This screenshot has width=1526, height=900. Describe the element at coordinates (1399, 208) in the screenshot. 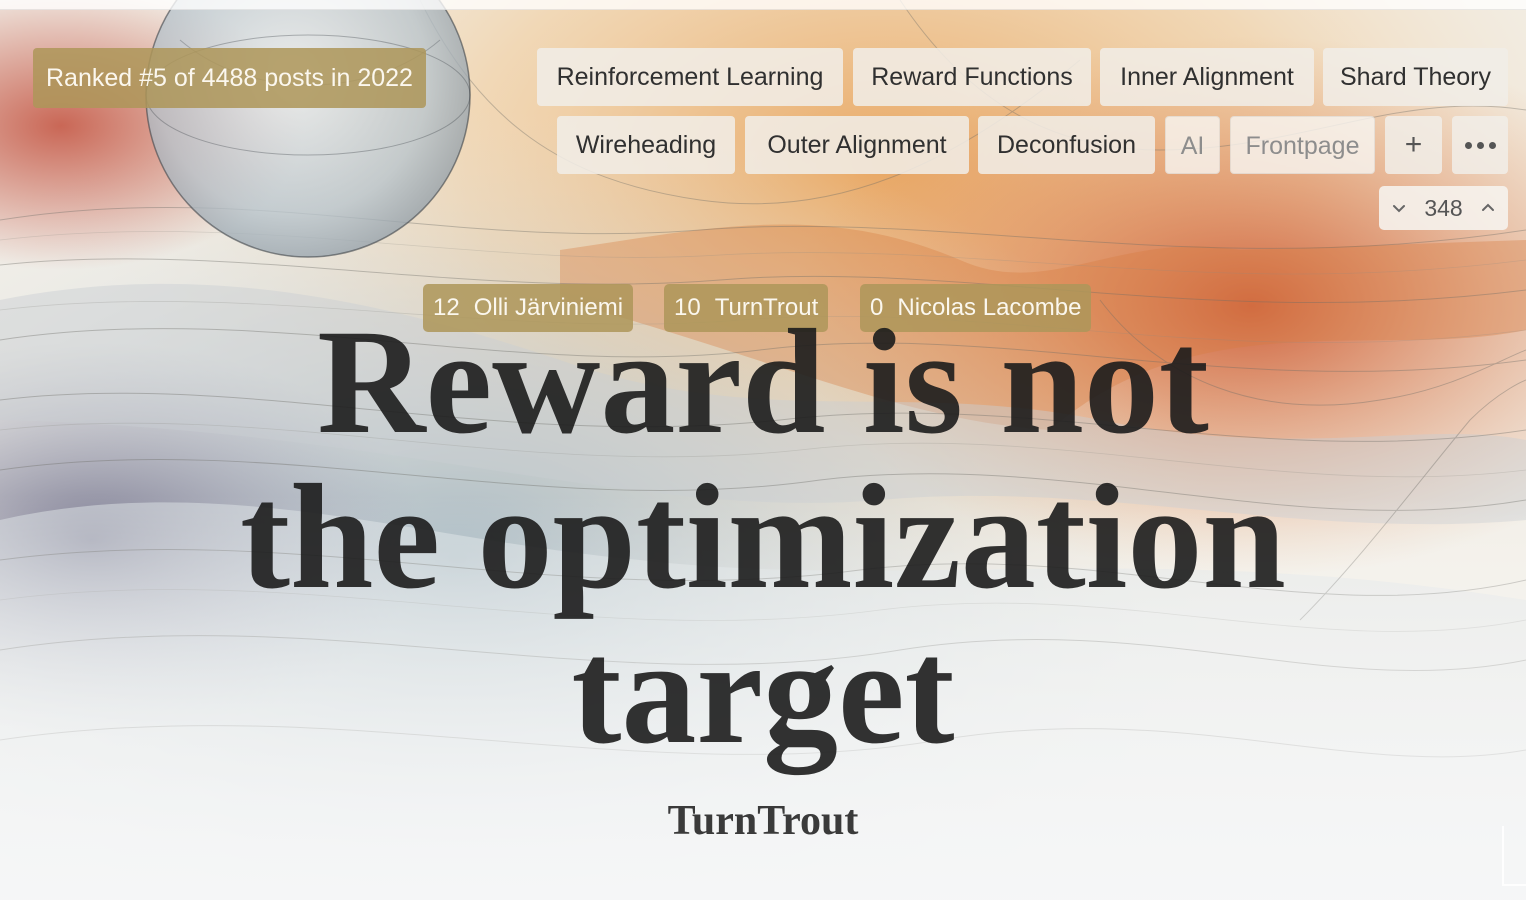

I see `chevron-down-icon` at that location.